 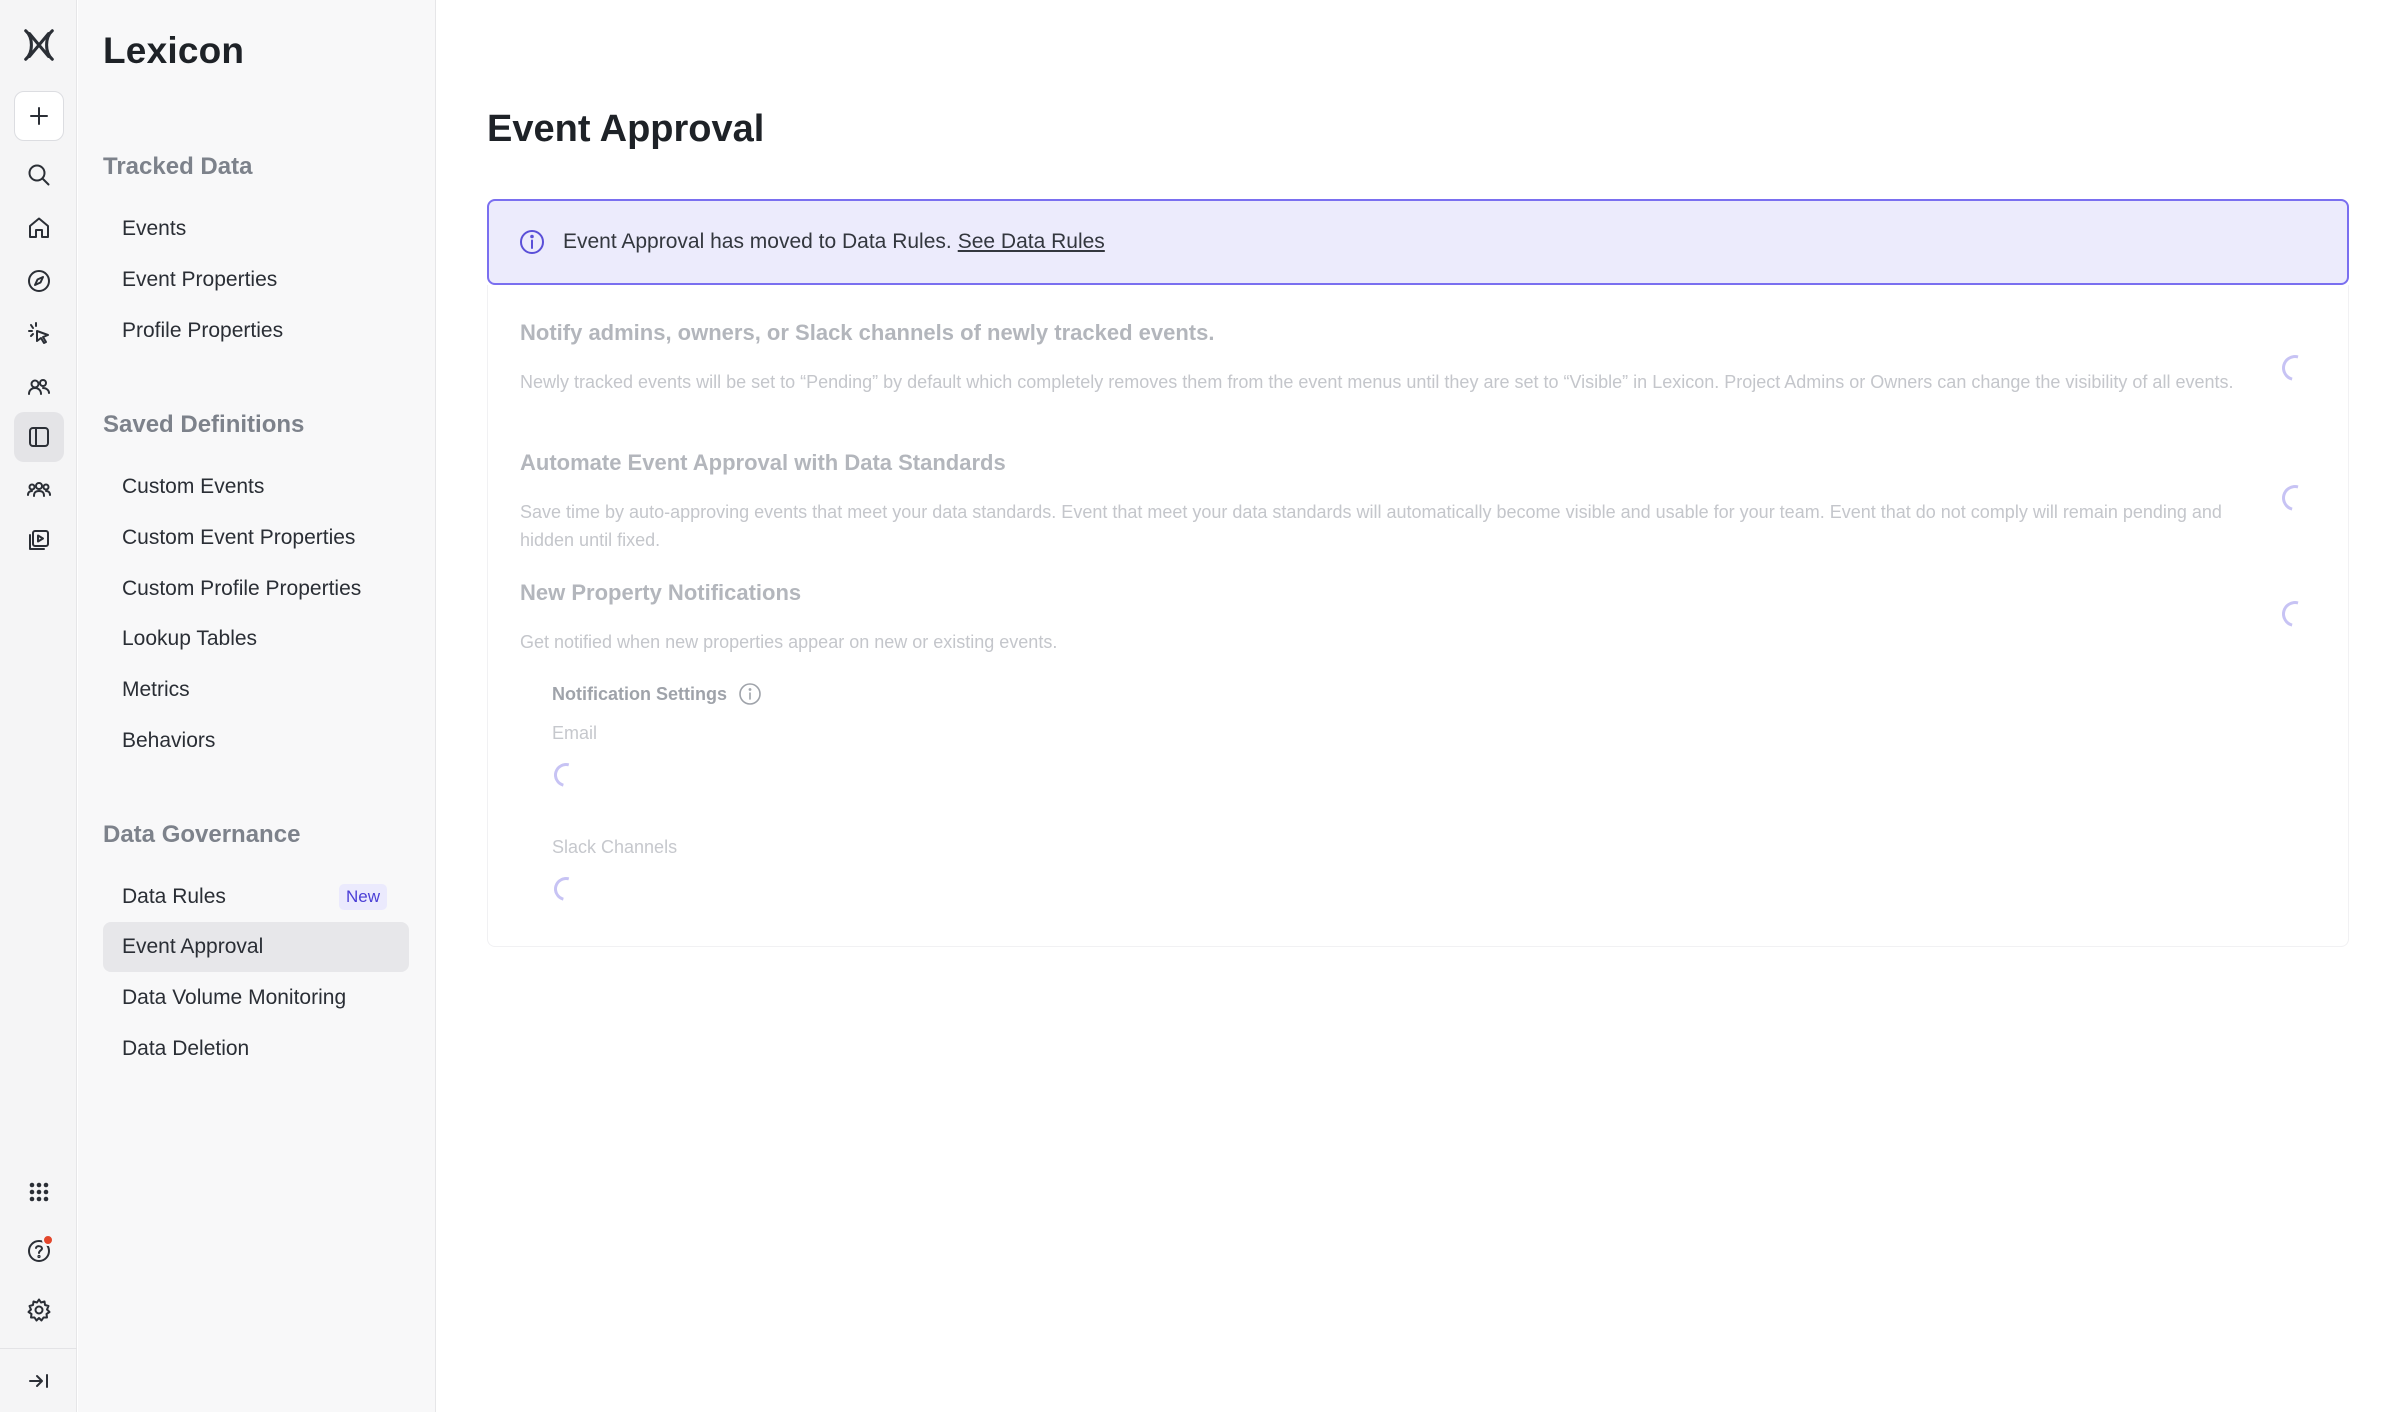 What do you see at coordinates (39, 1381) in the screenshot?
I see `collapse-arrow-icon` at bounding box center [39, 1381].